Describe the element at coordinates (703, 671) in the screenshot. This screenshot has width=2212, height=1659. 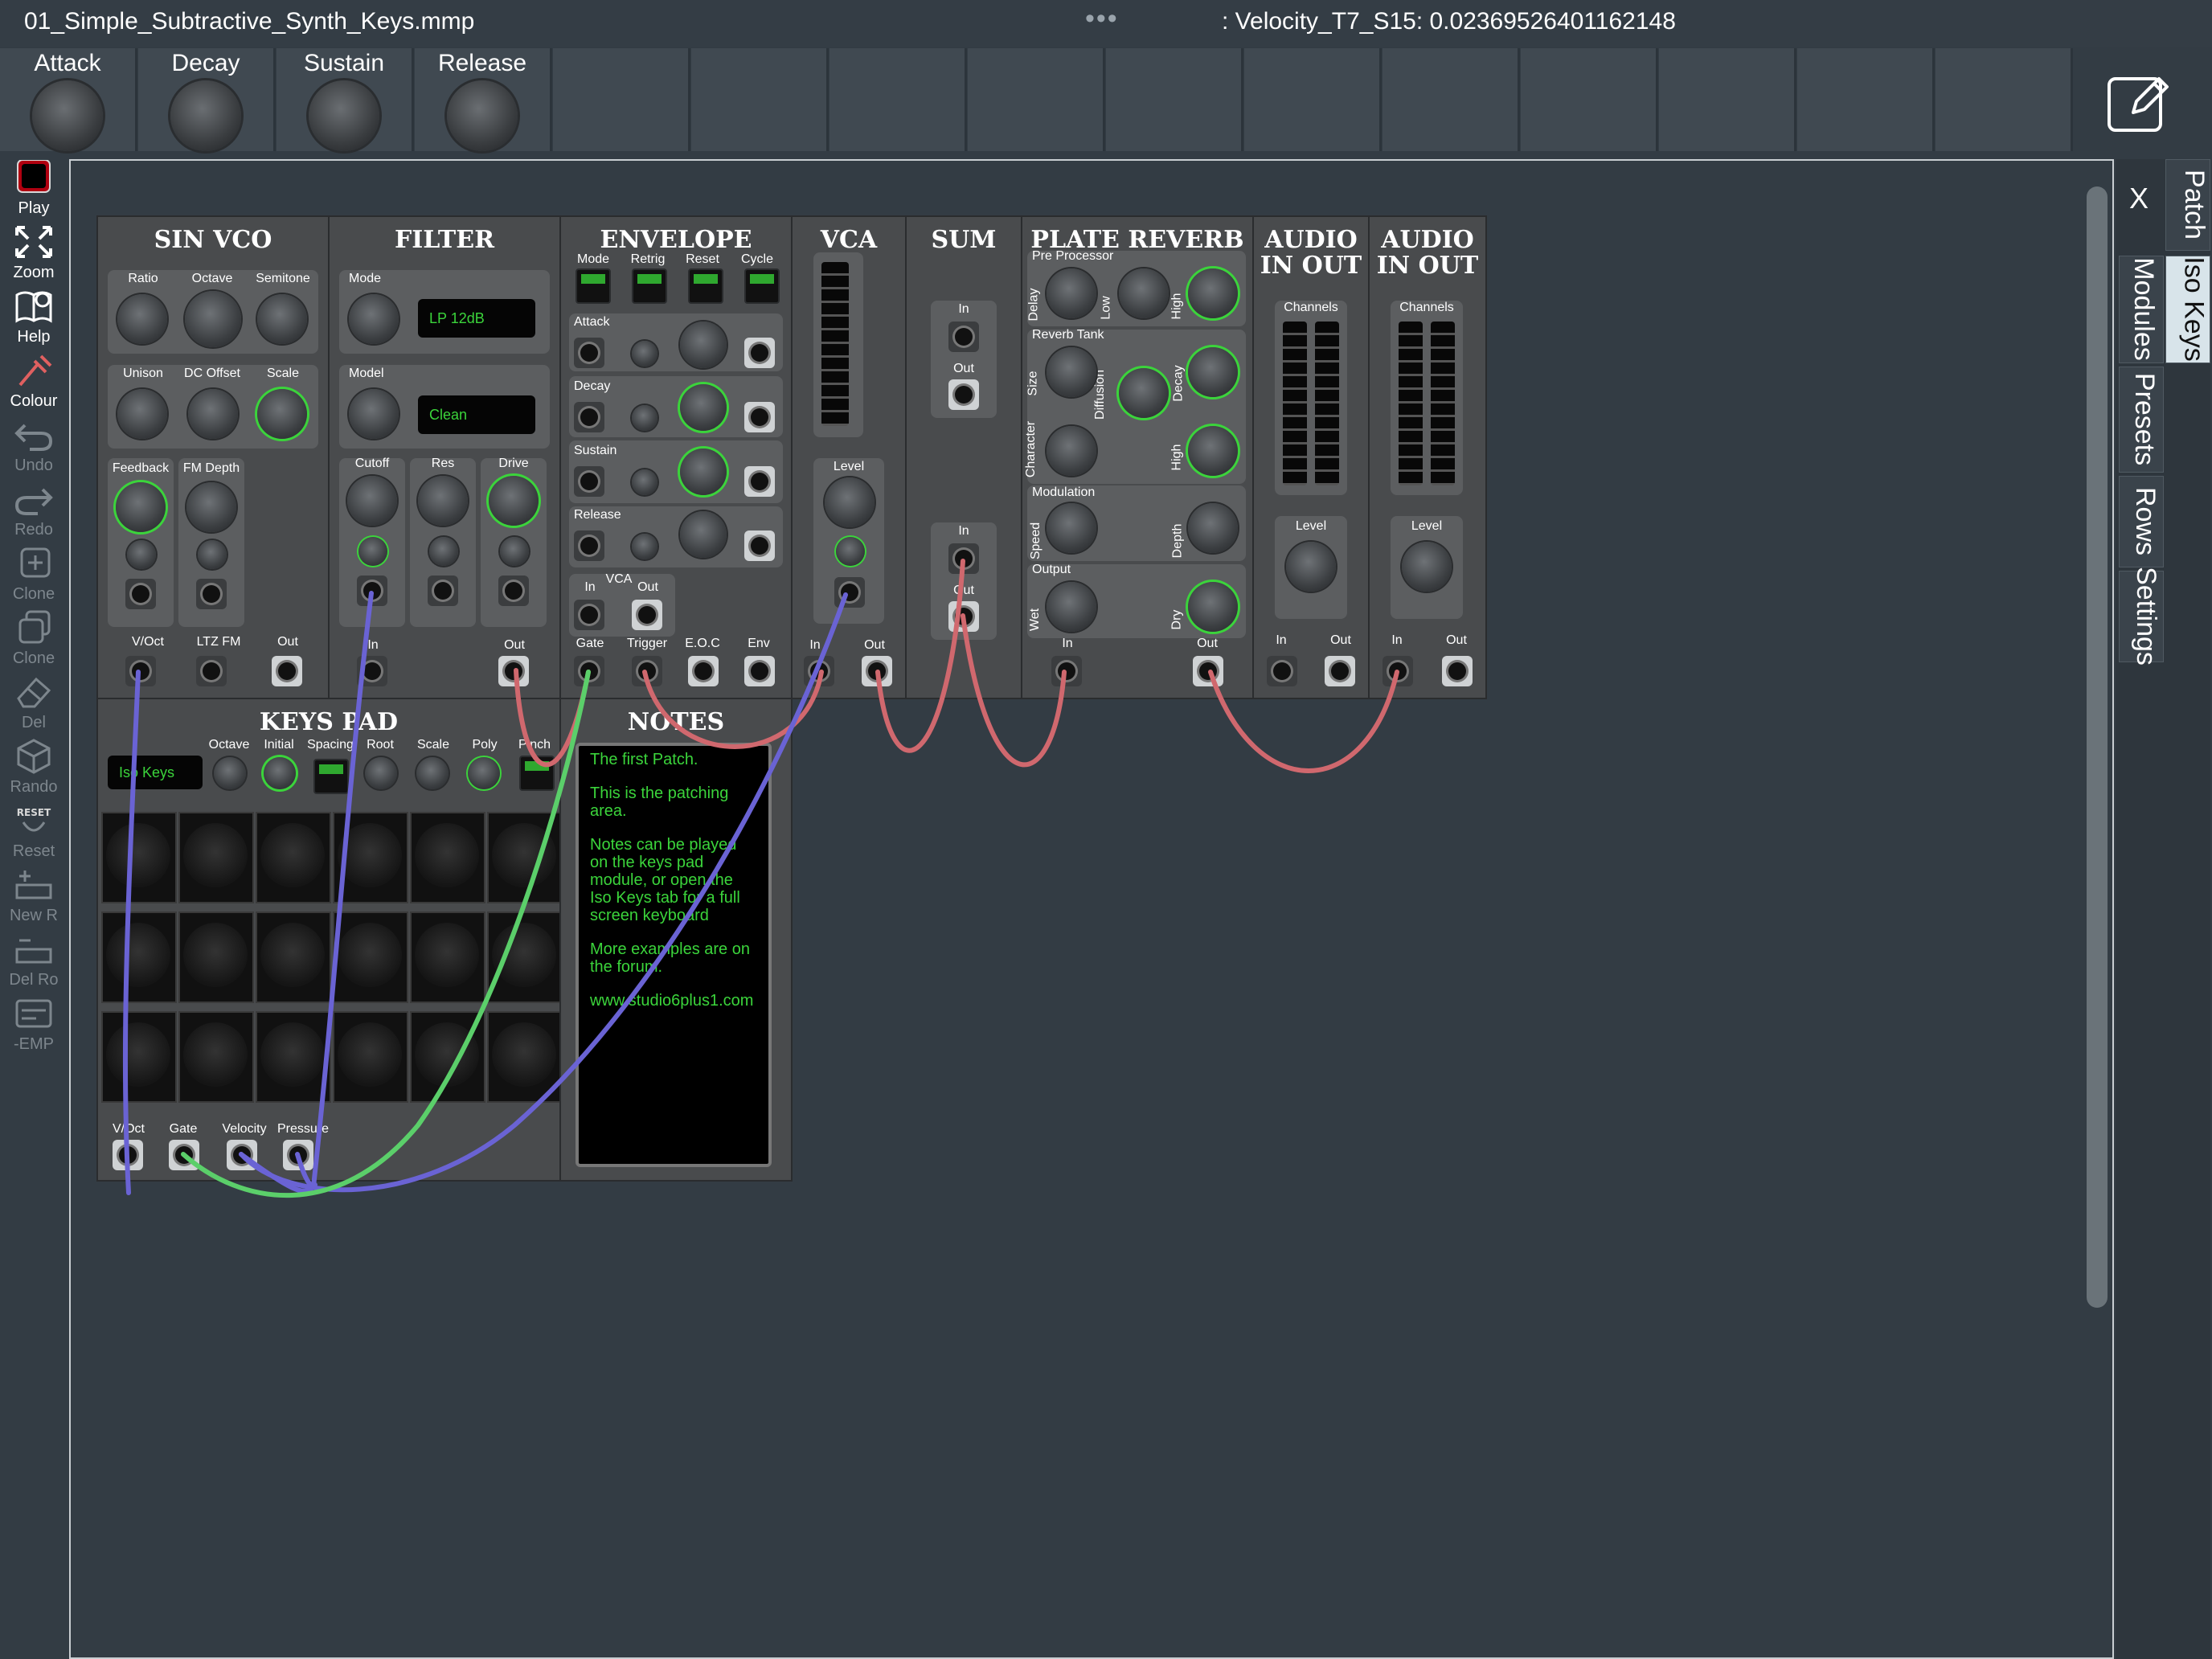
I see `eoc-jack` at that location.